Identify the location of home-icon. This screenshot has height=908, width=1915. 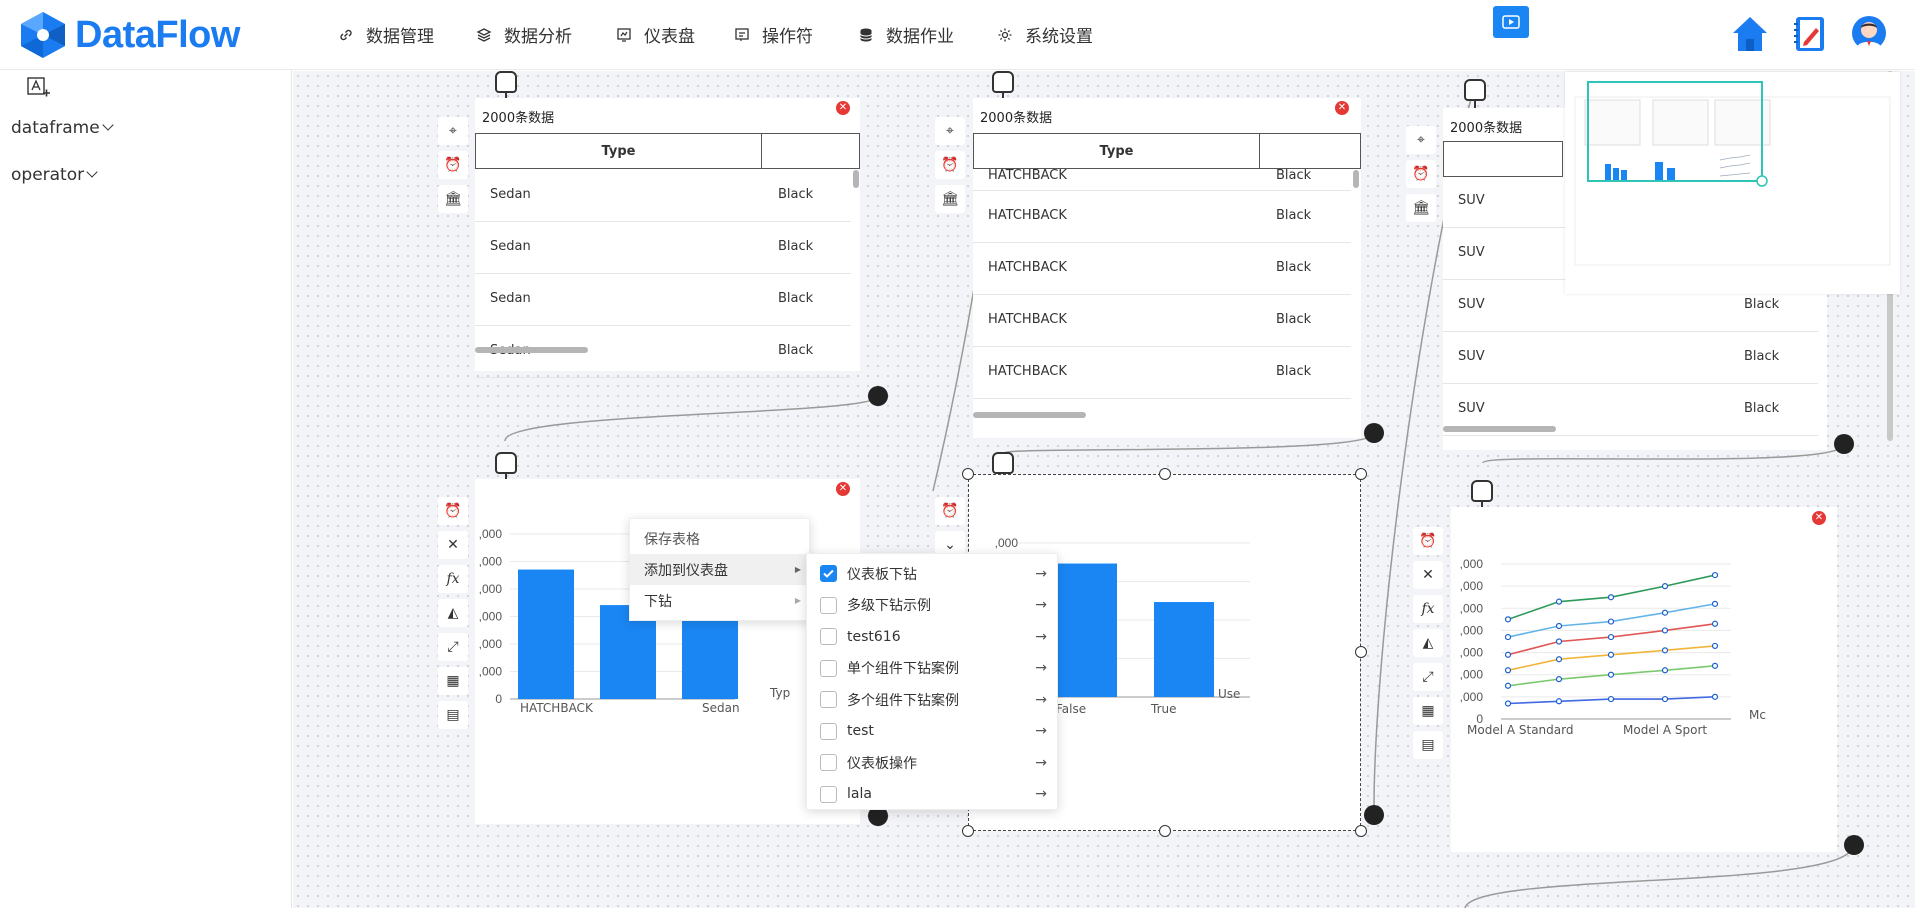
(1750, 34).